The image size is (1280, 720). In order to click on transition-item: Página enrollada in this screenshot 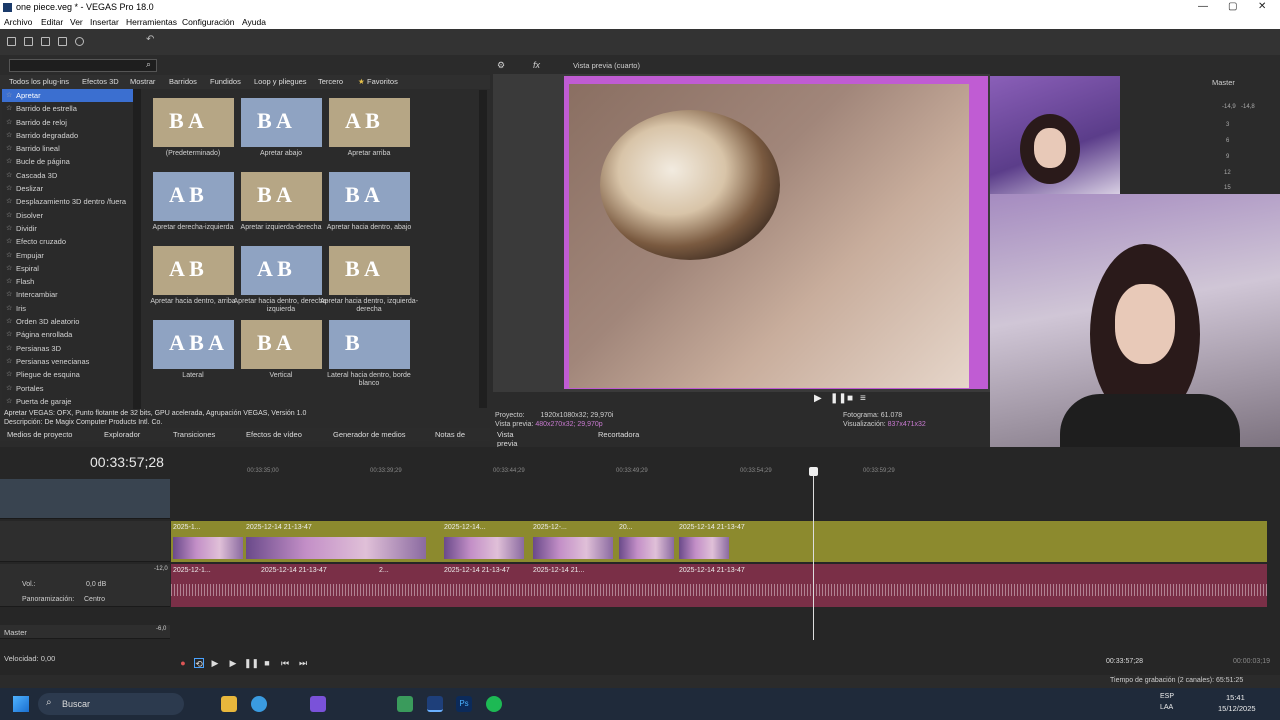, I will do `click(68, 335)`.